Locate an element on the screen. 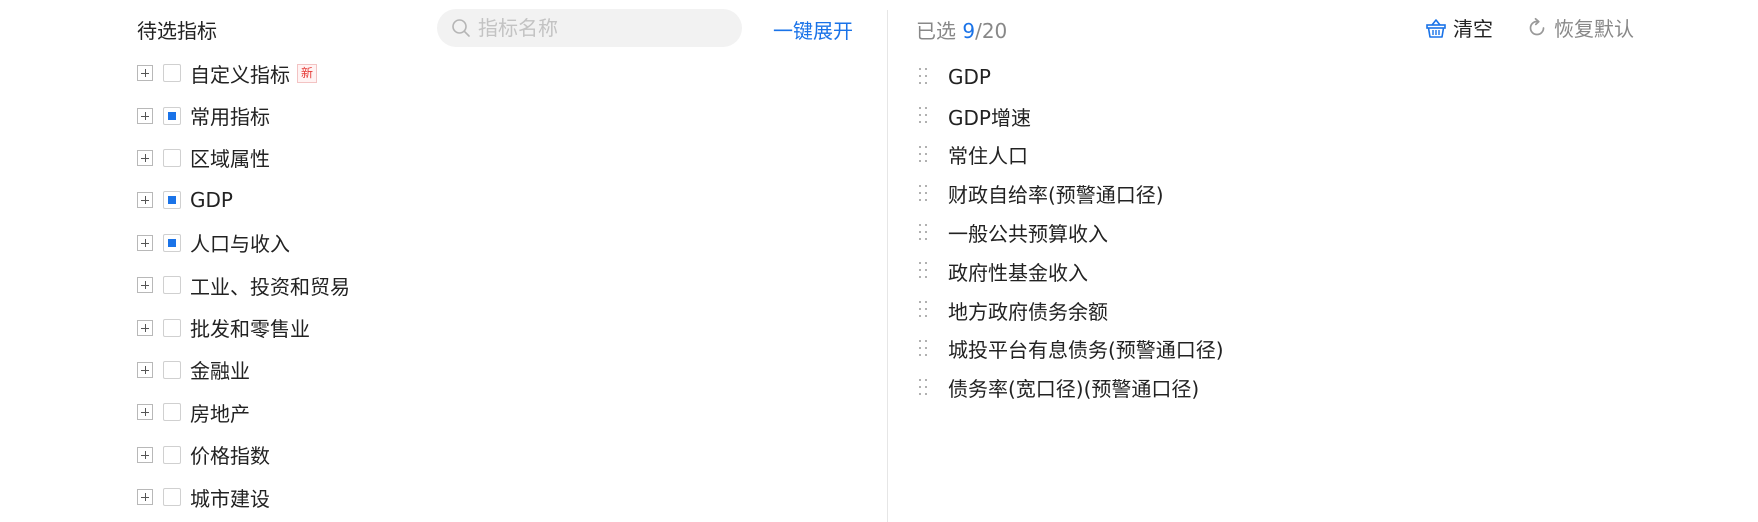 The height and width of the screenshot is (522, 1758). basket-icon is located at coordinates (1436, 28).